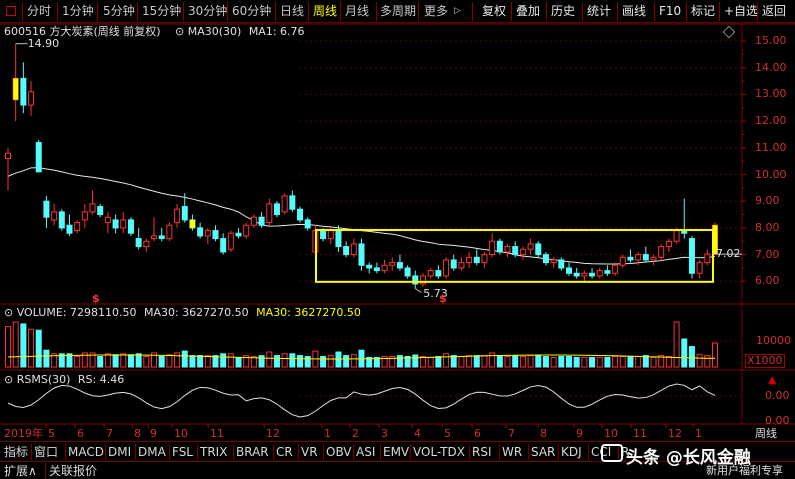  I want to click on indicator-tab: 指标, so click(16, 452).